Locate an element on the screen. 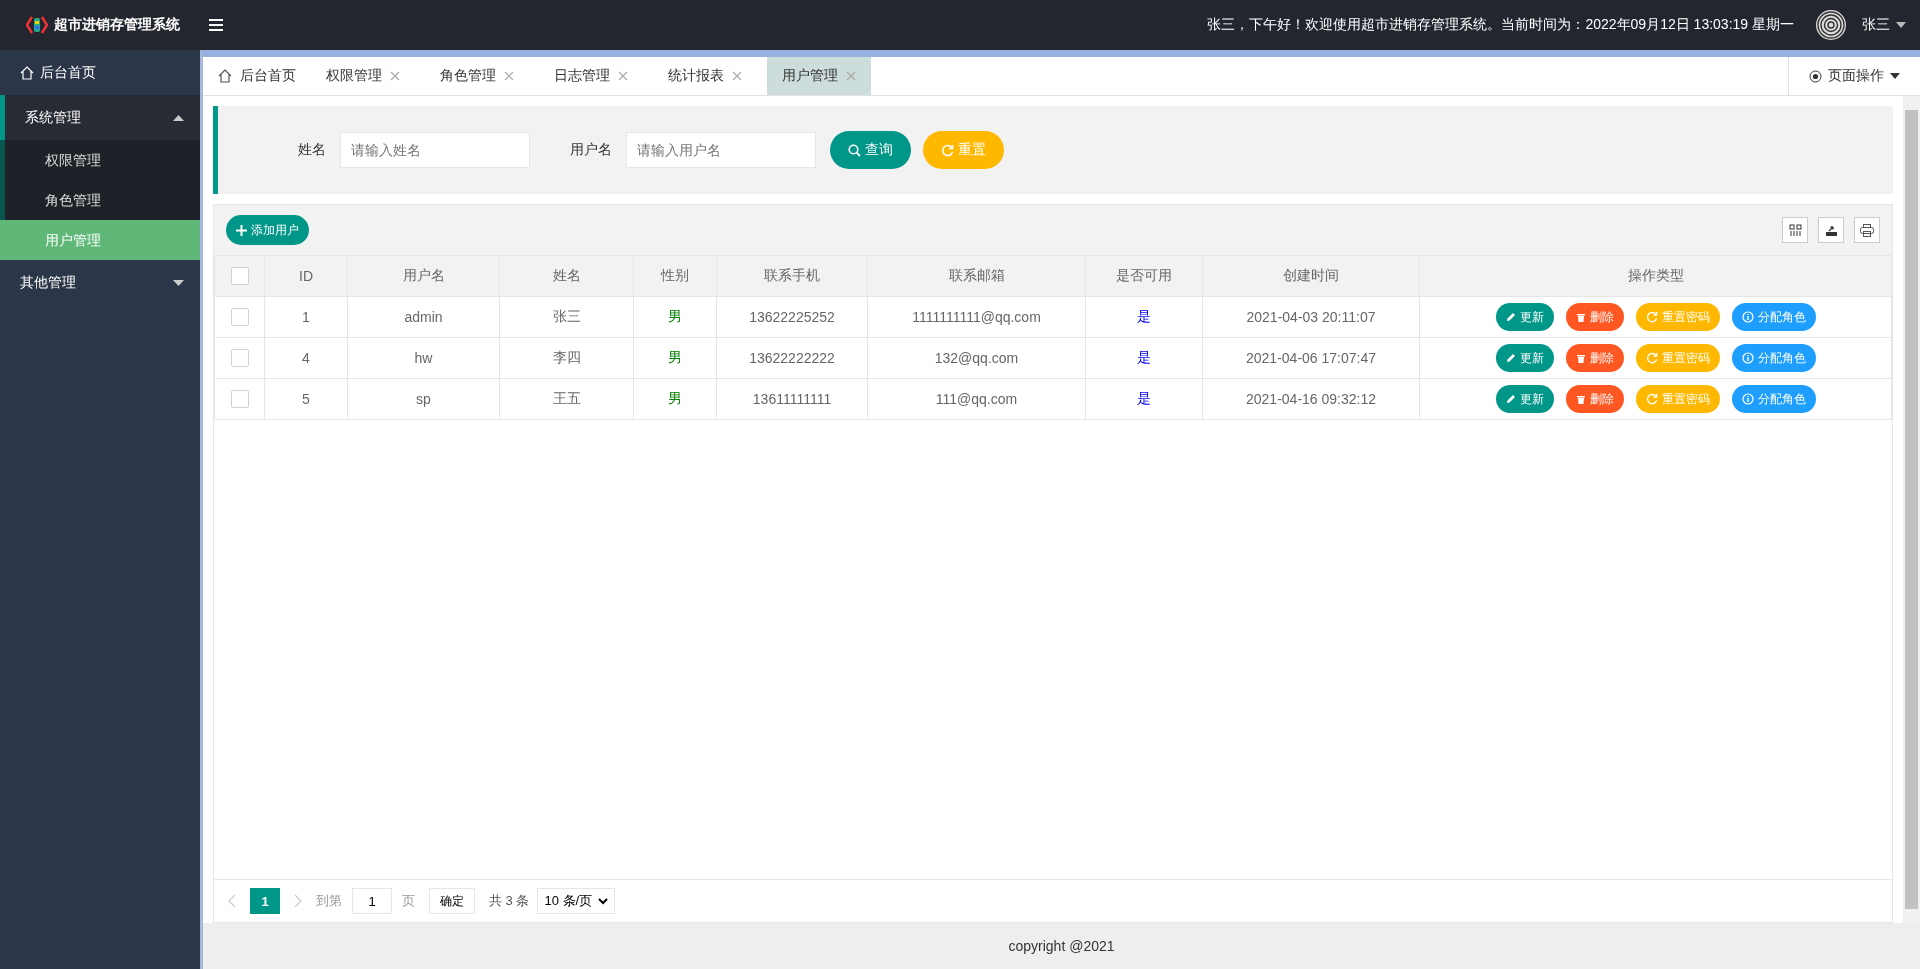 The image size is (1920, 969). export-icon is located at coordinates (1831, 230).